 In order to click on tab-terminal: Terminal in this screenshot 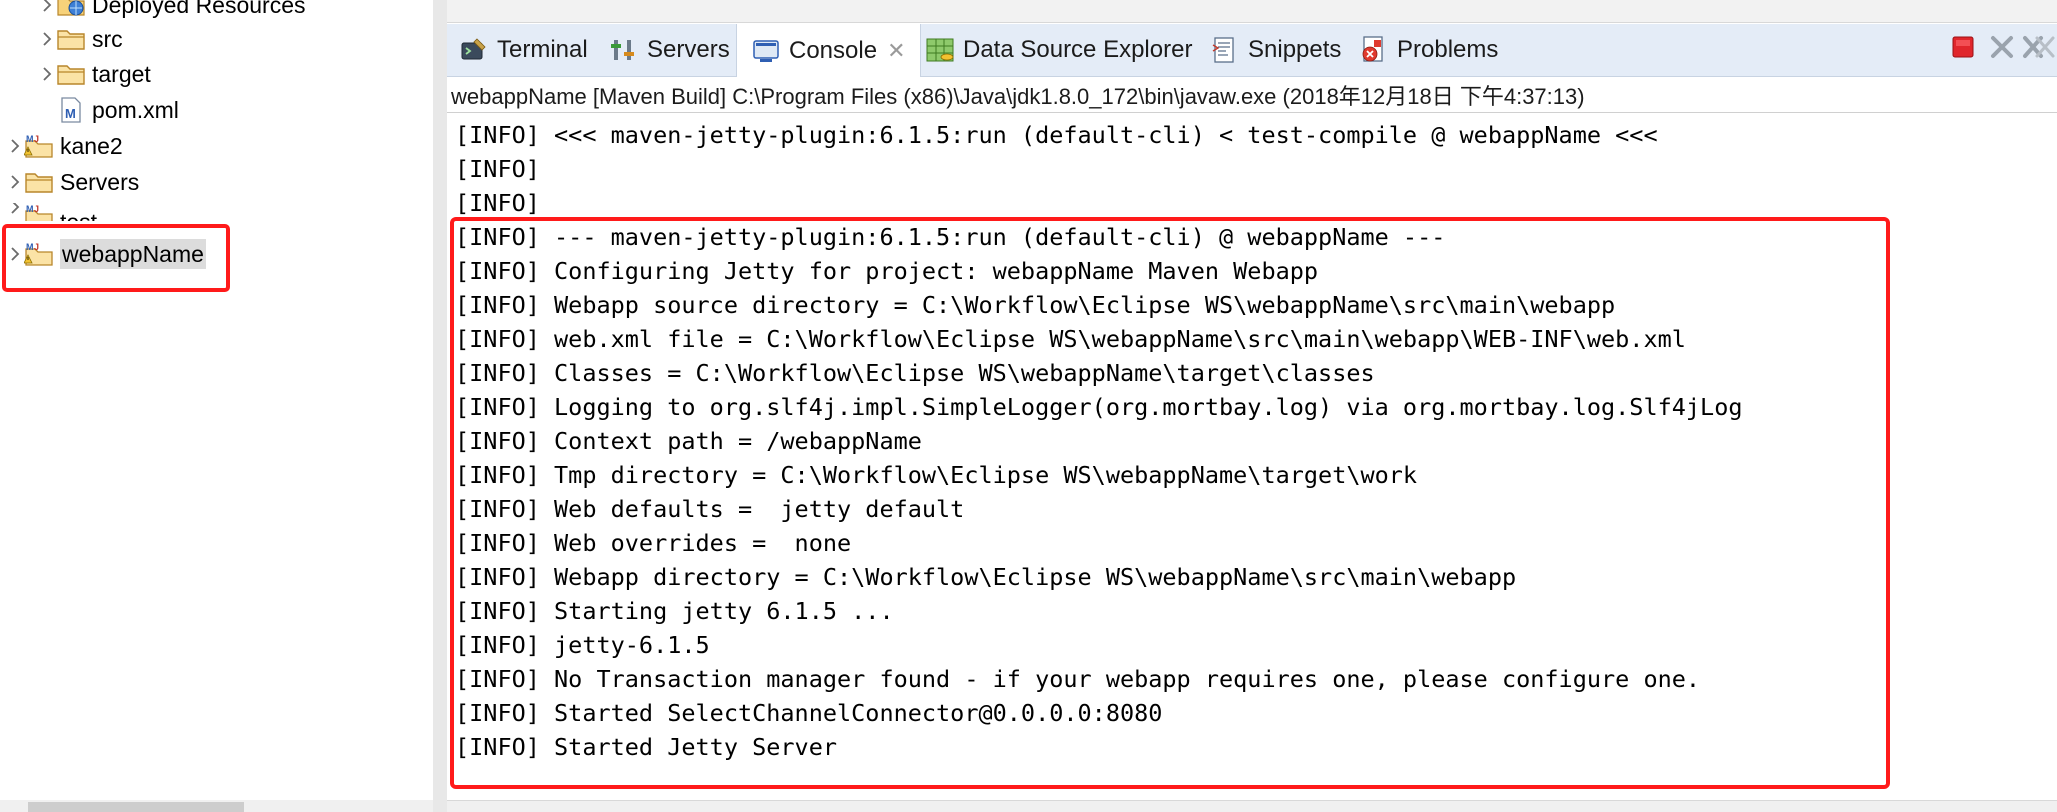, I will do `click(523, 50)`.